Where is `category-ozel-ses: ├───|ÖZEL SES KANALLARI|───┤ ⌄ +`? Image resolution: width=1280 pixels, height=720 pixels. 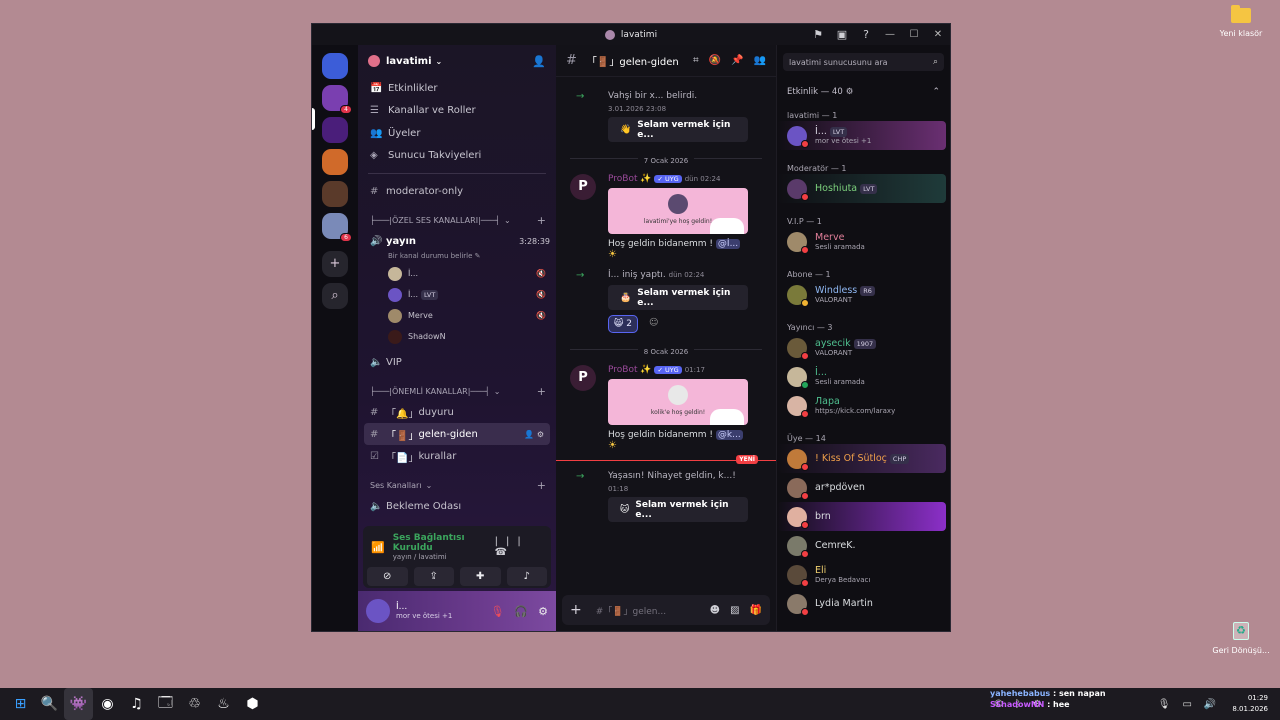
category-ozel-ses: ├───|ÖZEL SES KANALLARI|───┤ ⌄ + is located at coordinates (457, 220).